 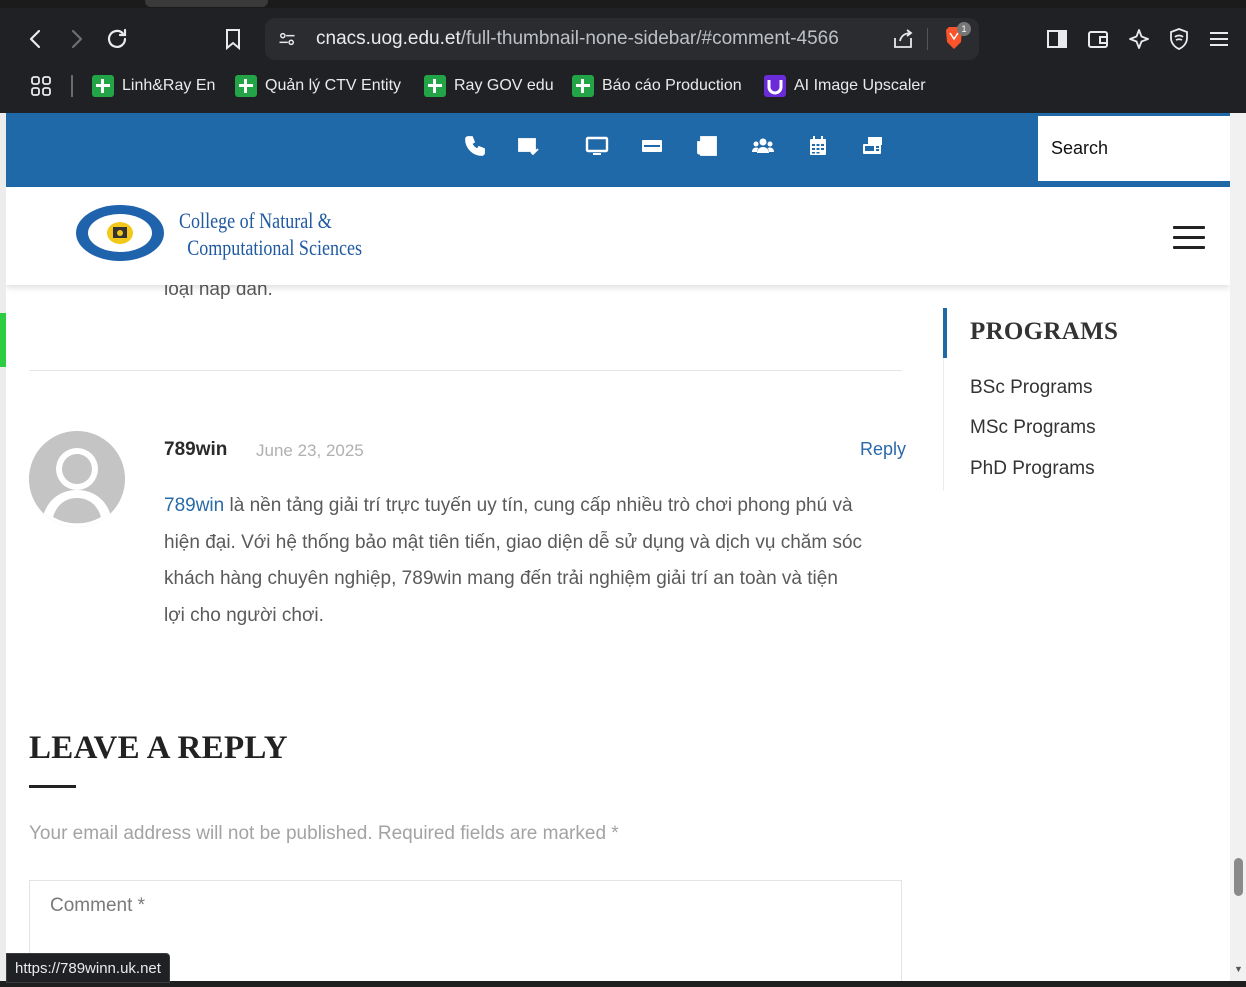 What do you see at coordinates (1238, 877) in the screenshot?
I see `scrollbar-thumb` at bounding box center [1238, 877].